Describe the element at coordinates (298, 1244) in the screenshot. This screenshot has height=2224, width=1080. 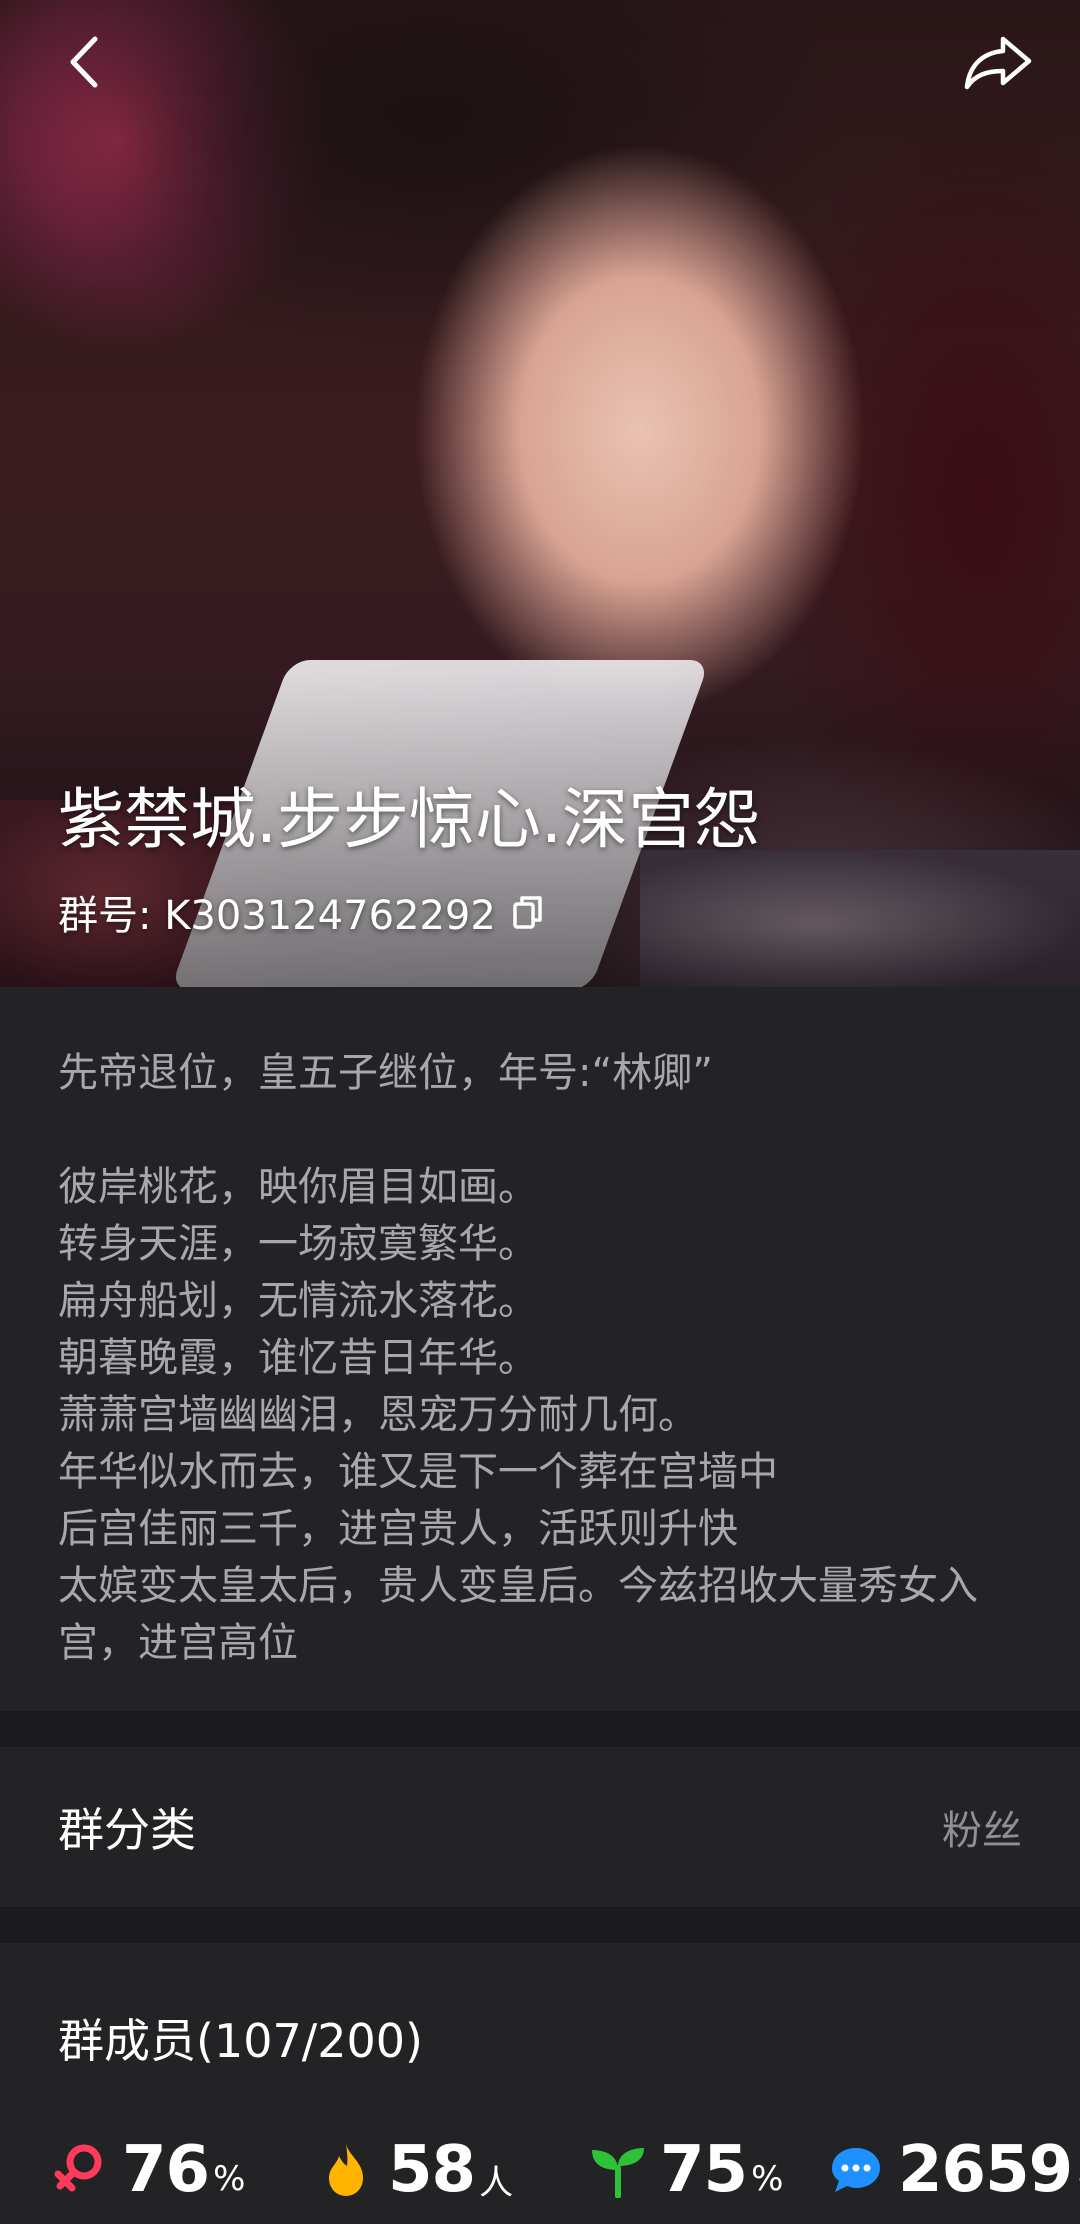
I see `description-line: 转身天涯，一场寂寞繁华。` at that location.